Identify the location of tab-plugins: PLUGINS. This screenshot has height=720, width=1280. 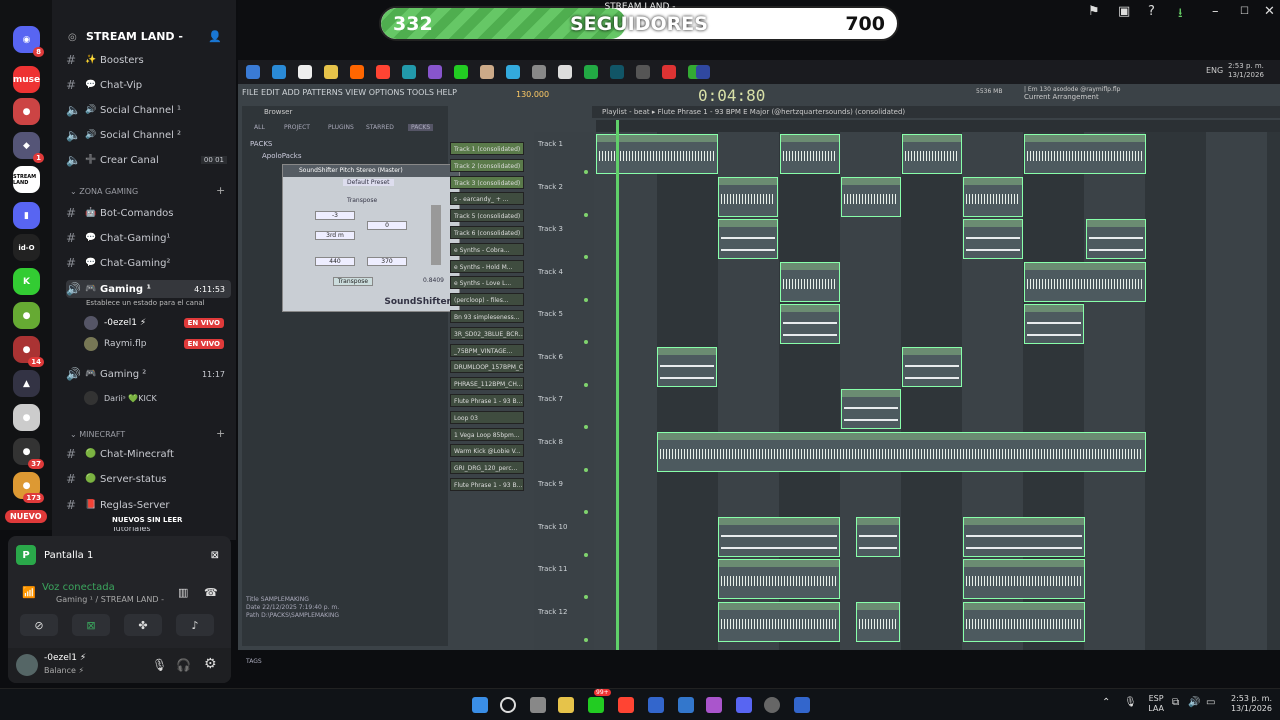
(341, 127).